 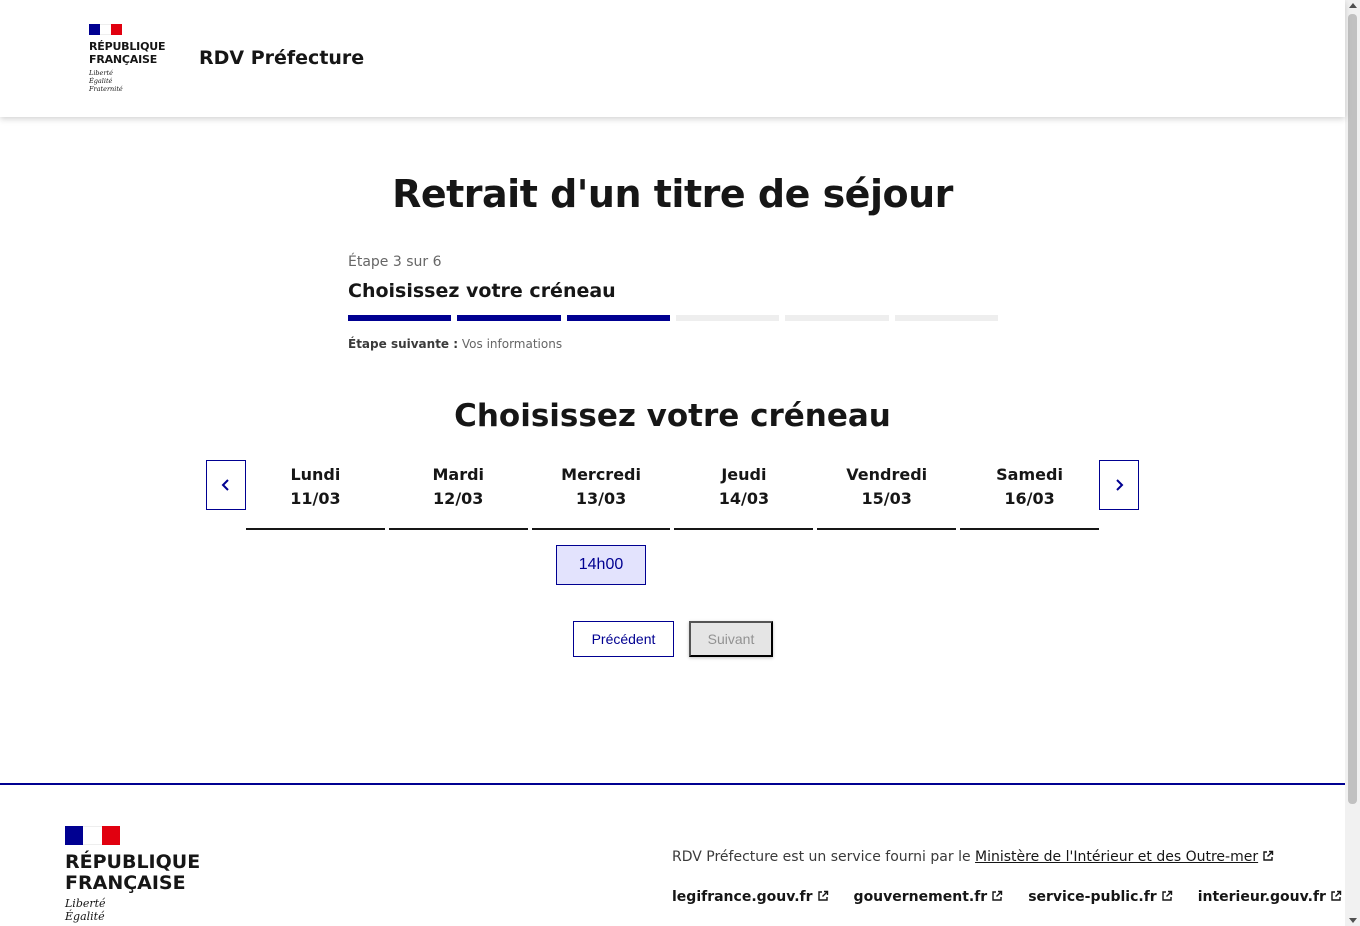 I want to click on day-date: 15/03, so click(x=886, y=498).